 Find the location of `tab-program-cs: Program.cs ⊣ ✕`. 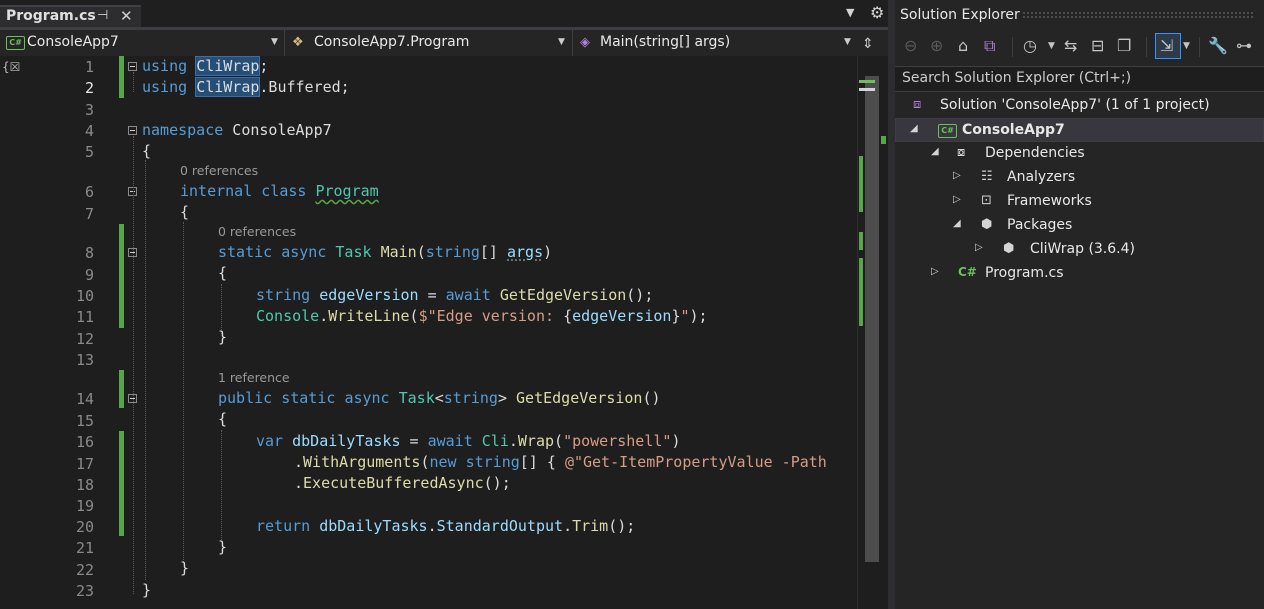

tab-program-cs: Program.cs ⊣ ✕ is located at coordinates (70, 16).